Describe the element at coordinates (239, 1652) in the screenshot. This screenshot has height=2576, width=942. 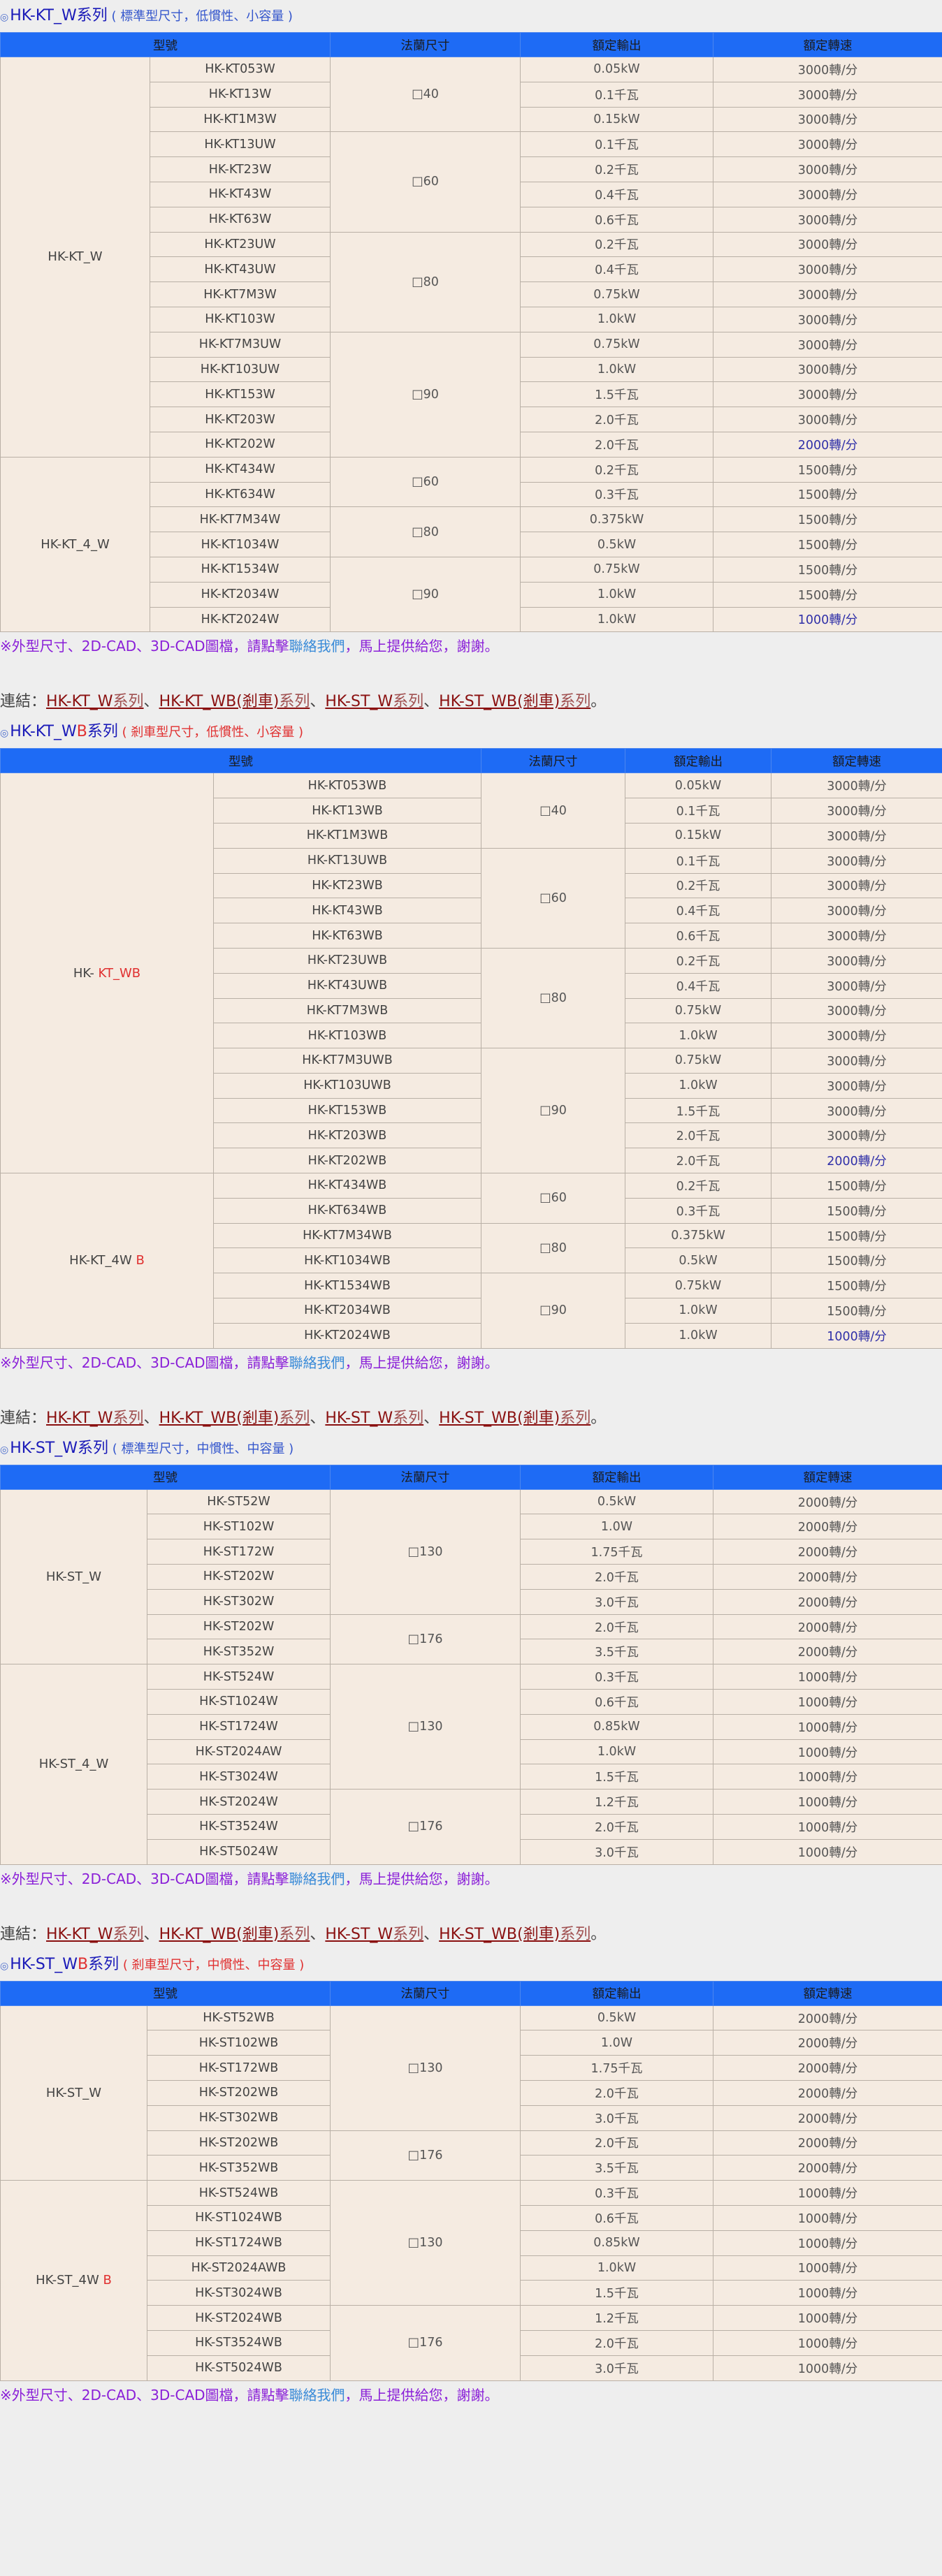
I see `model-cell: HK-ST352W` at that location.